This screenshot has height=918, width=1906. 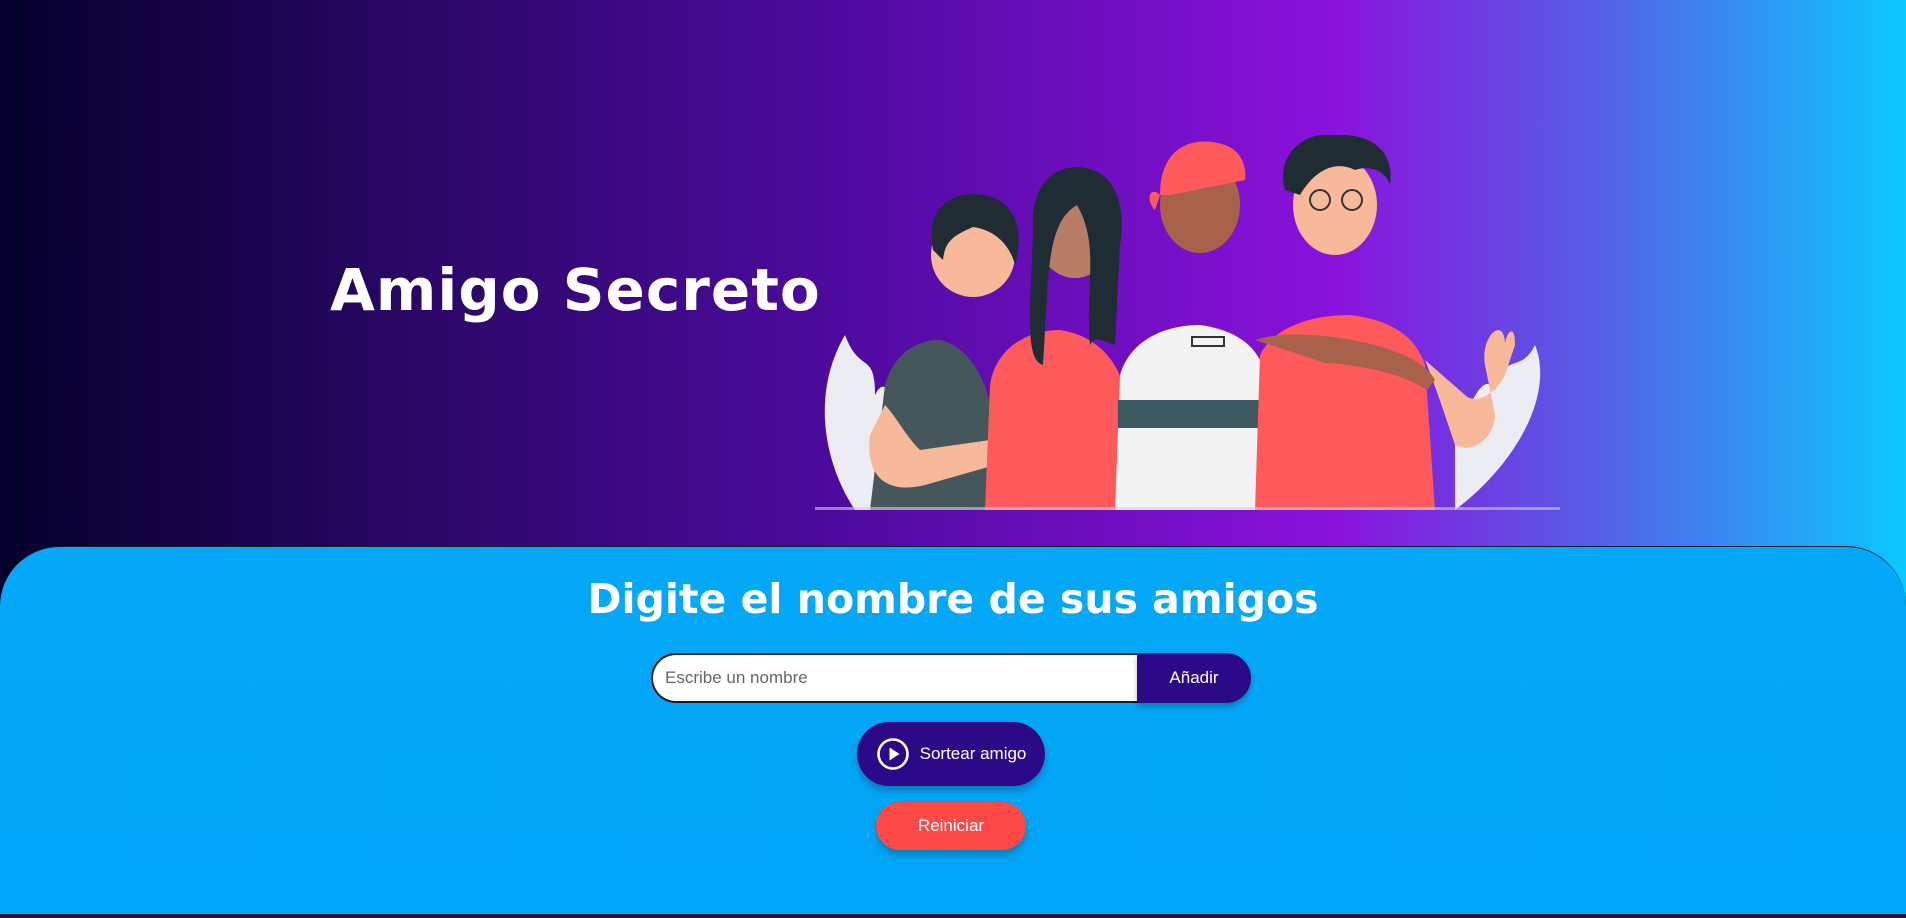 I want to click on draw-friend-button: Sortear amigo, so click(x=951, y=754).